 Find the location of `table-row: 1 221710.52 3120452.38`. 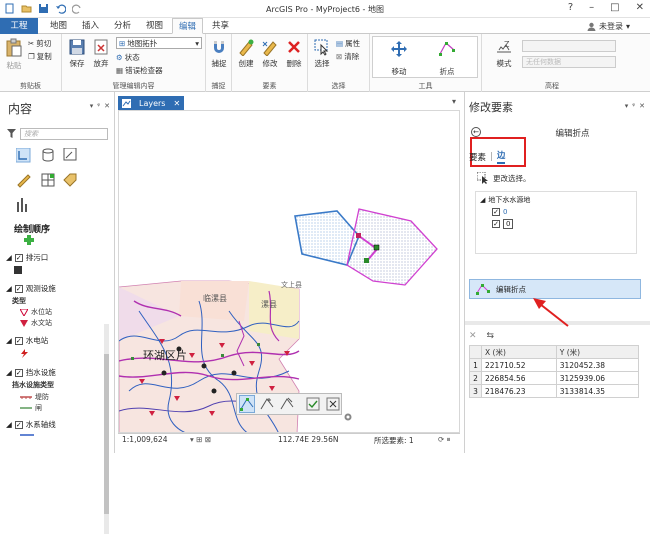

table-row: 1 221710.52 3120452.38 is located at coordinates (554, 365).